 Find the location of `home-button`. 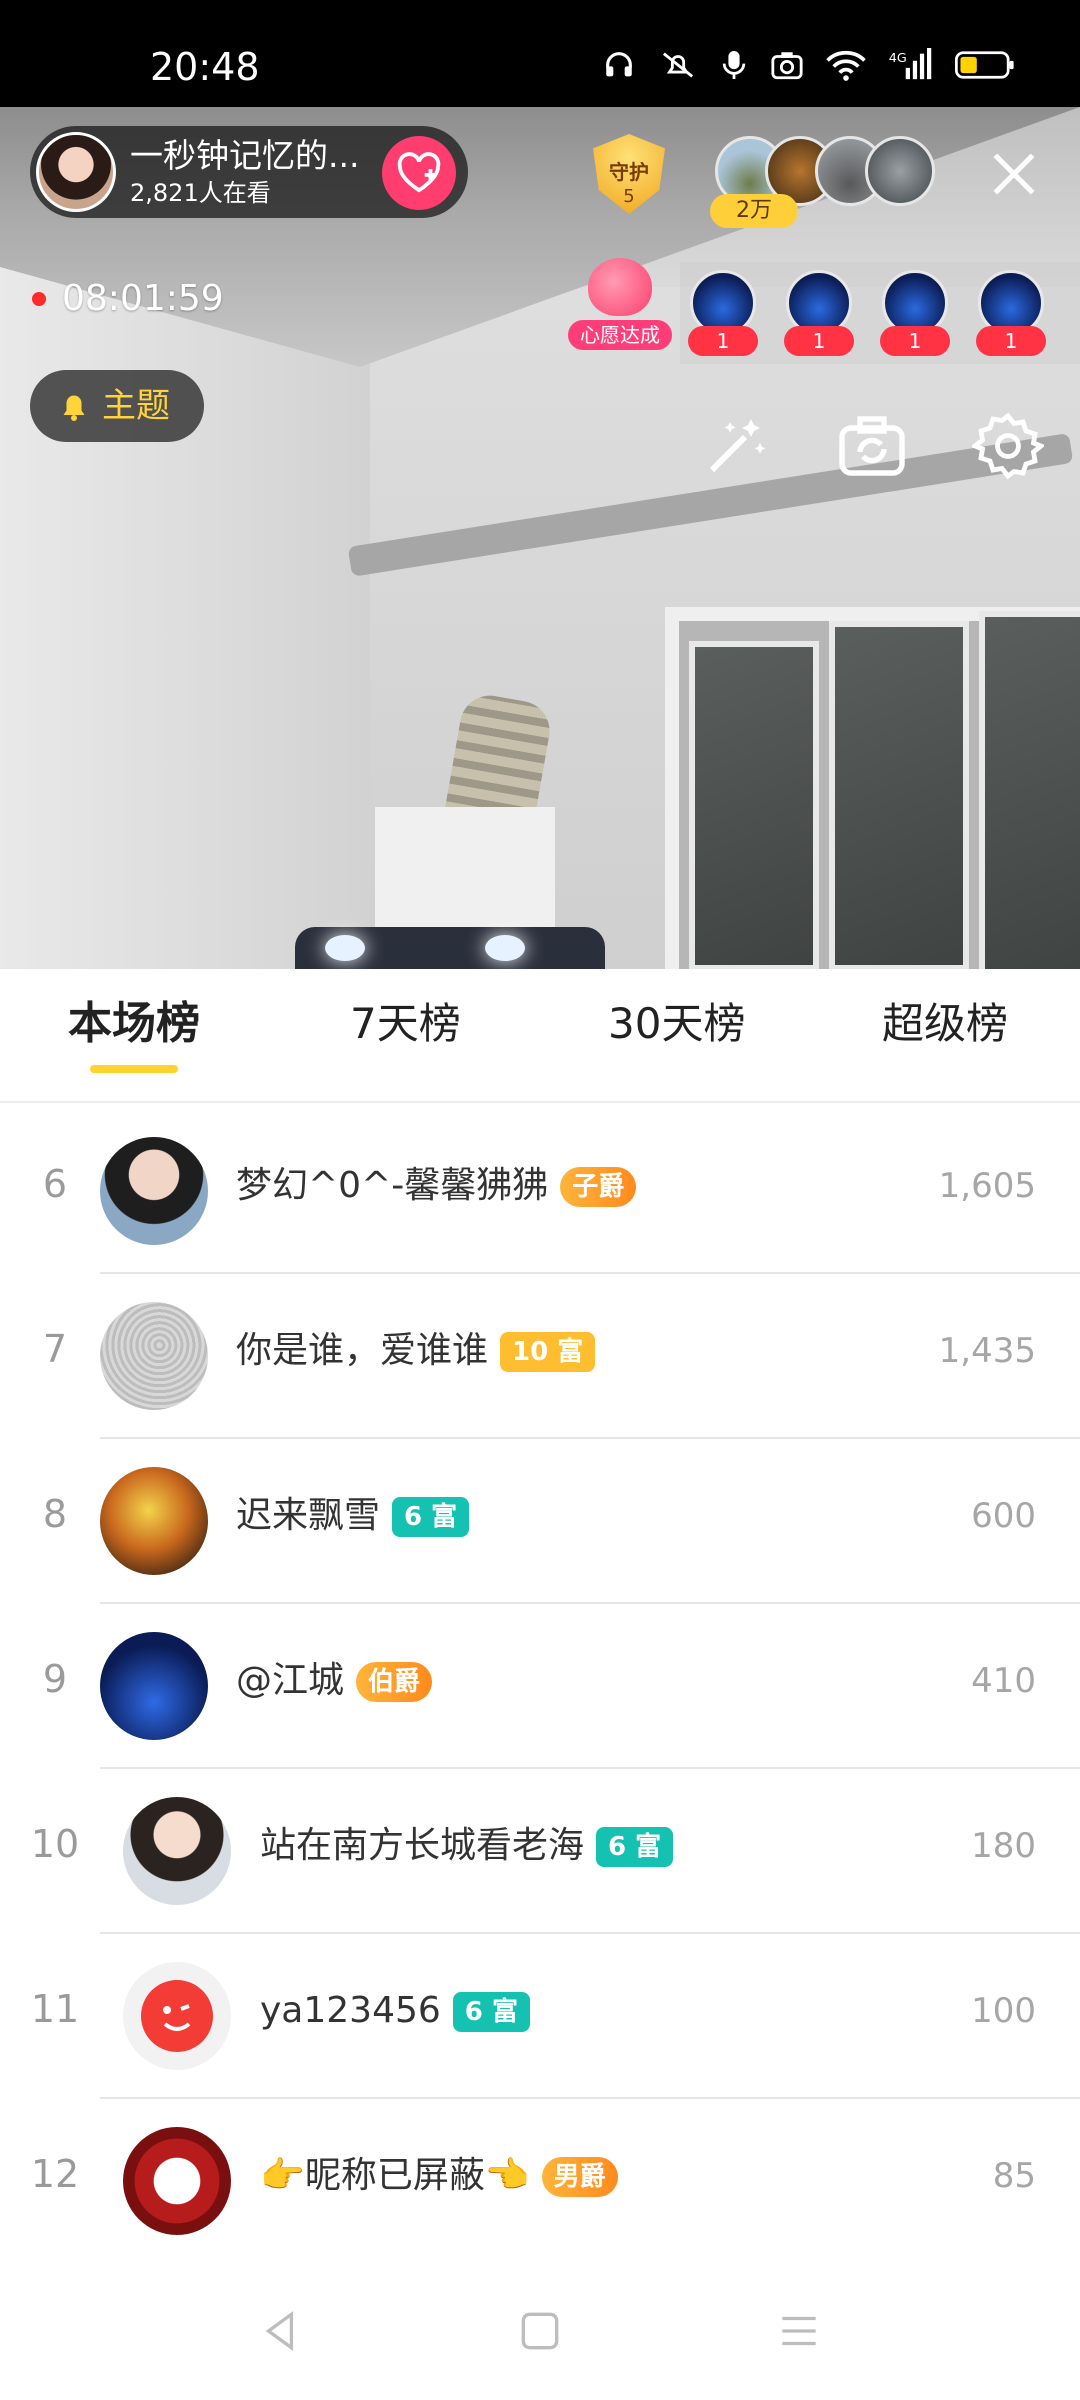

home-button is located at coordinates (540, 2331).